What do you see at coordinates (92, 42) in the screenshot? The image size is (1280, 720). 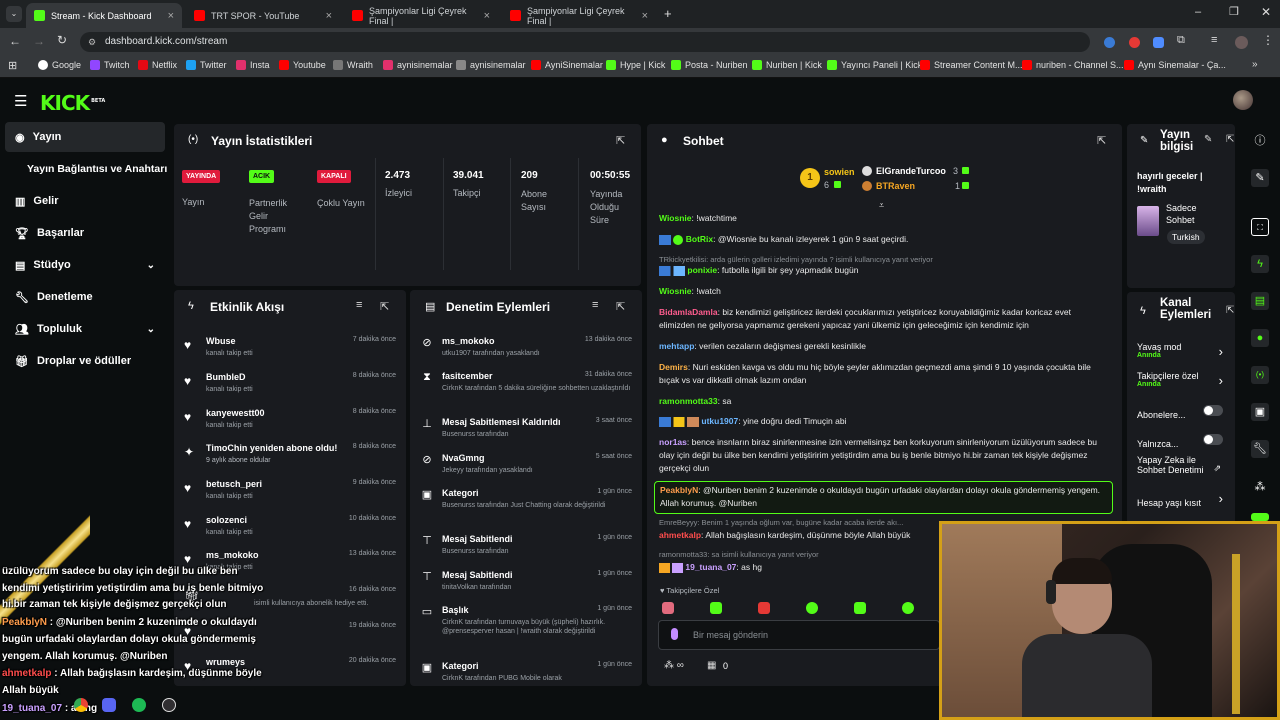 I see `site-info-icon: ⚙` at bounding box center [92, 42].